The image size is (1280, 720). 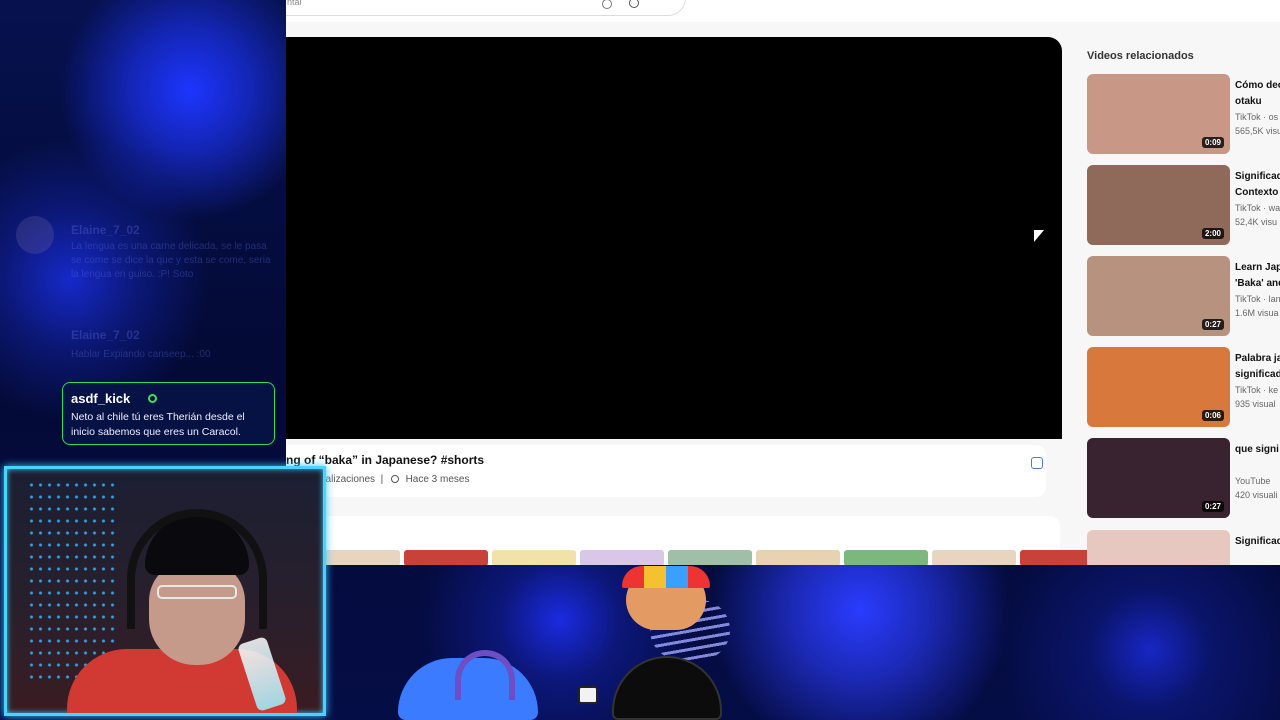 I want to click on video-meta: ualizaciones | Hace 3 meses, so click(x=394, y=479).